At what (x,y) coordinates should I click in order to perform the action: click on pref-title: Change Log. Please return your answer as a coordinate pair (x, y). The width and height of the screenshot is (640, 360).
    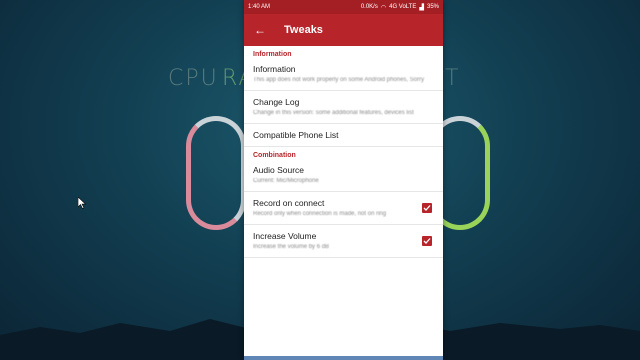
    Looking at the image, I should click on (276, 102).